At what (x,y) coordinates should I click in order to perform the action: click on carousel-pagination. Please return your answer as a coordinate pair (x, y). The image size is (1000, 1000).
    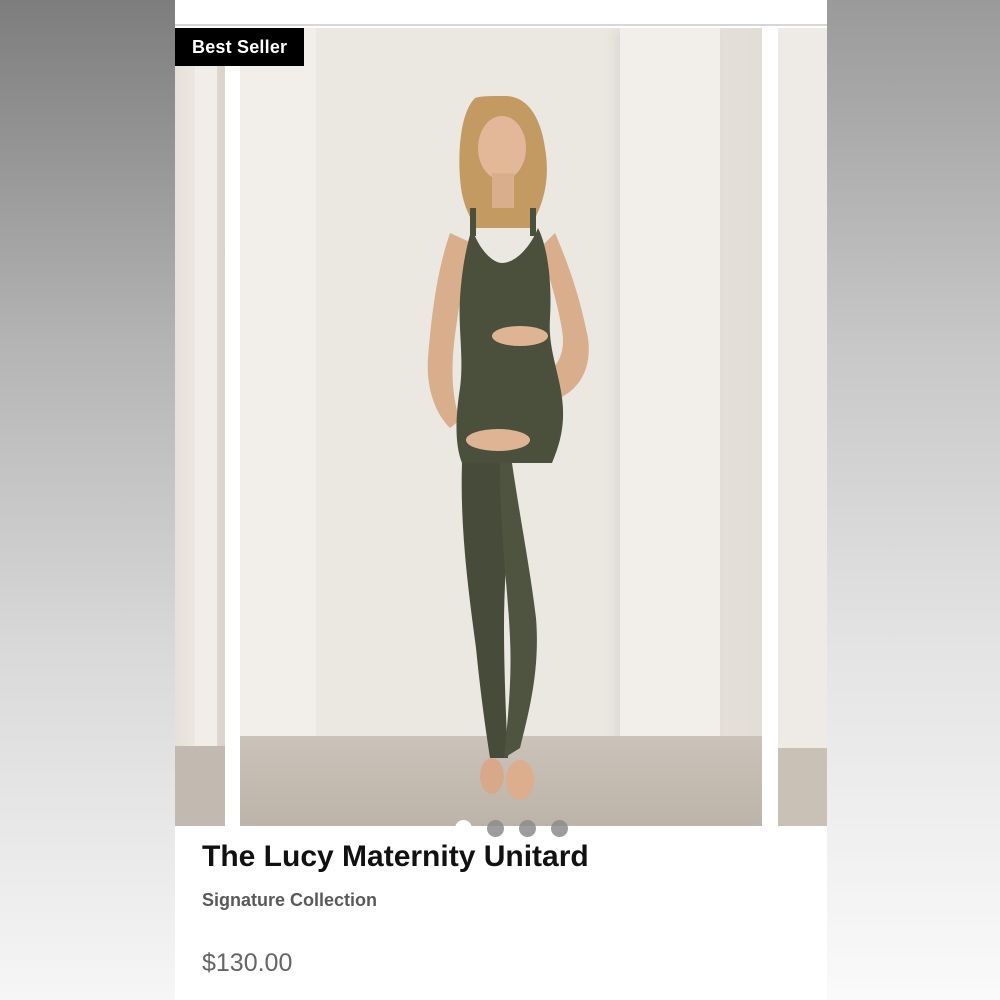
    Looking at the image, I should click on (511, 829).